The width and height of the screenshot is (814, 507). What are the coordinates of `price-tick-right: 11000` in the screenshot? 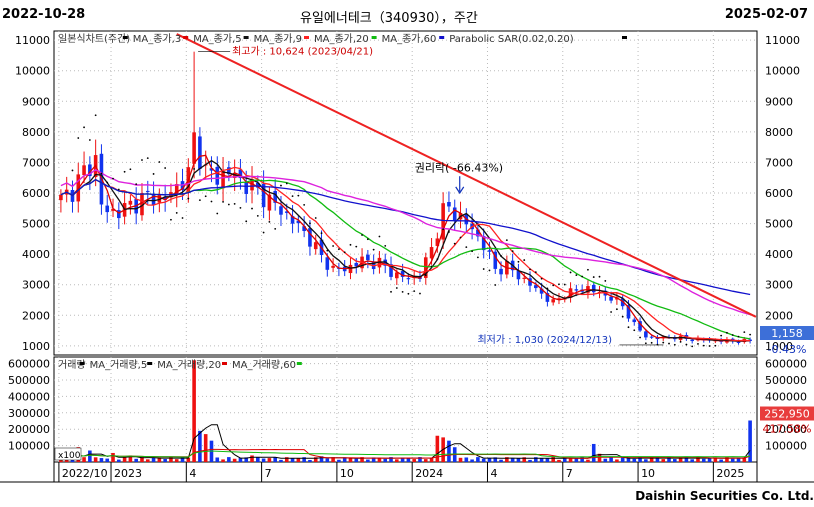 It's located at (782, 40).